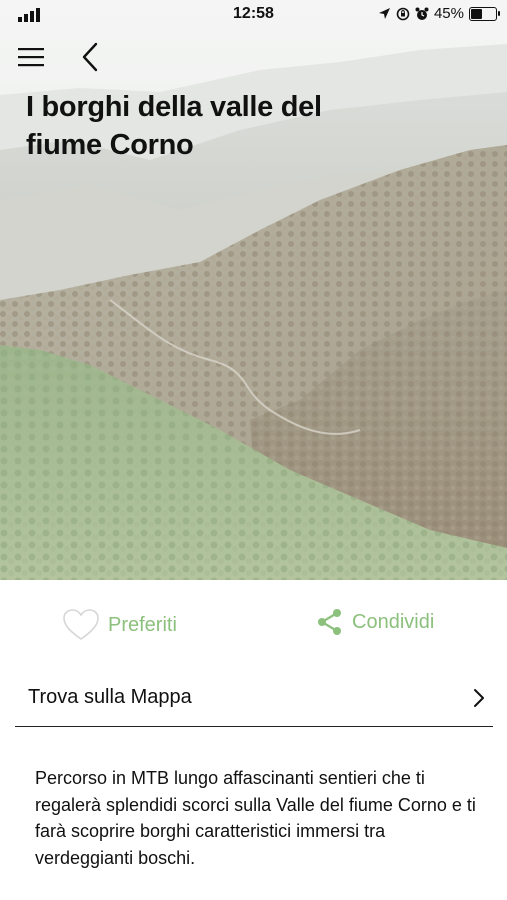  Describe the element at coordinates (479, 698) in the screenshot. I see `chevron-right-icon` at that location.